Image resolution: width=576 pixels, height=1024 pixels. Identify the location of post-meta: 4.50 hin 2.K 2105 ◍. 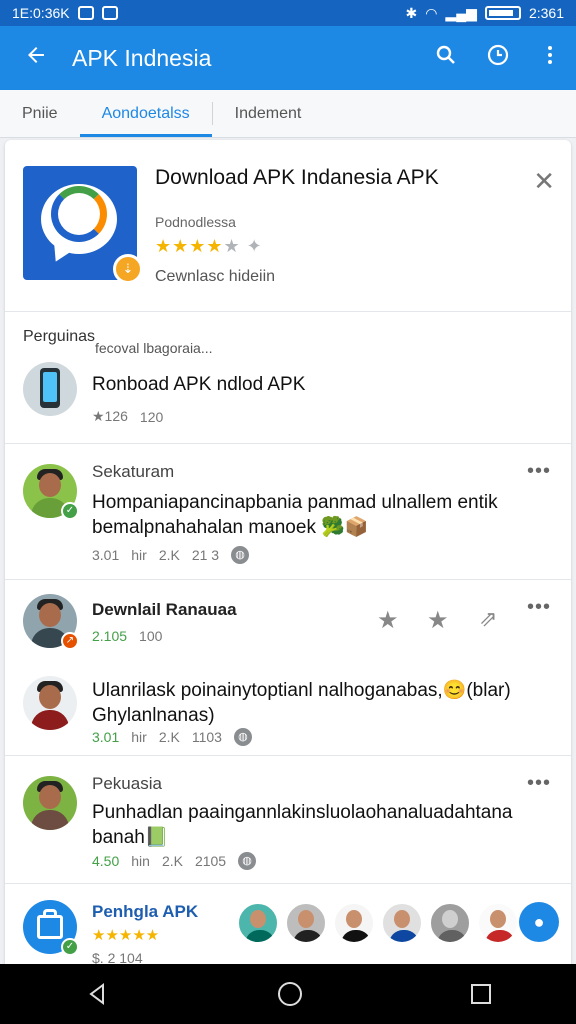
(174, 861).